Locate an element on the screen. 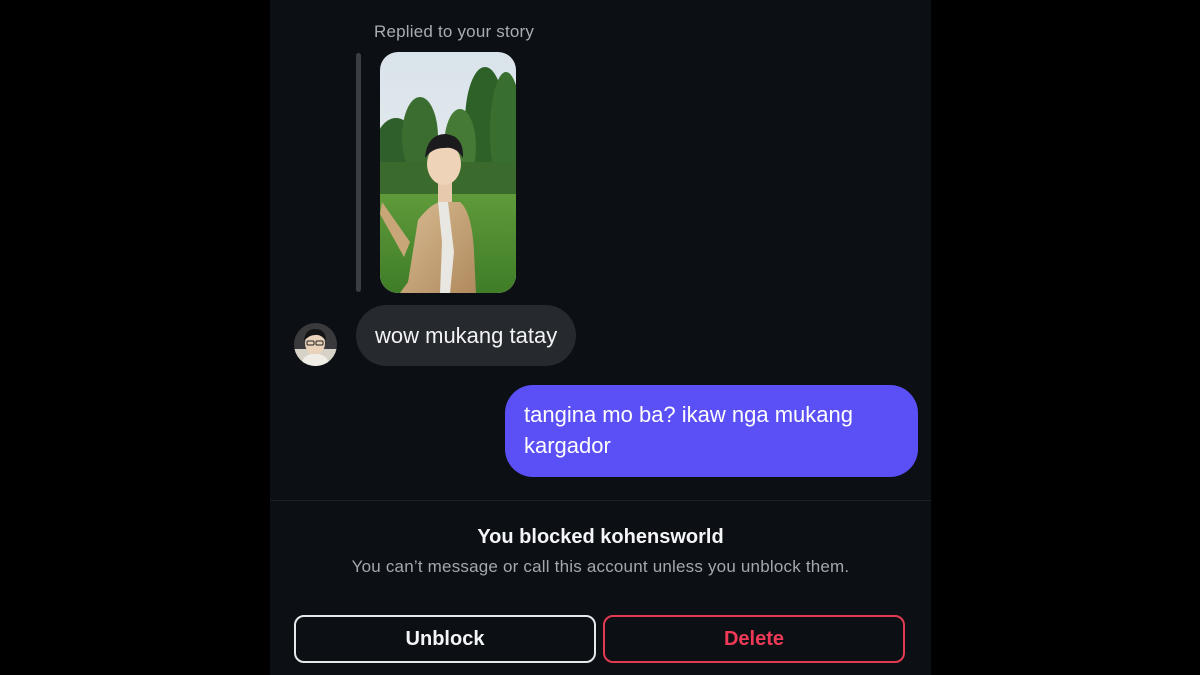  reply-quote-bar is located at coordinates (358, 172).